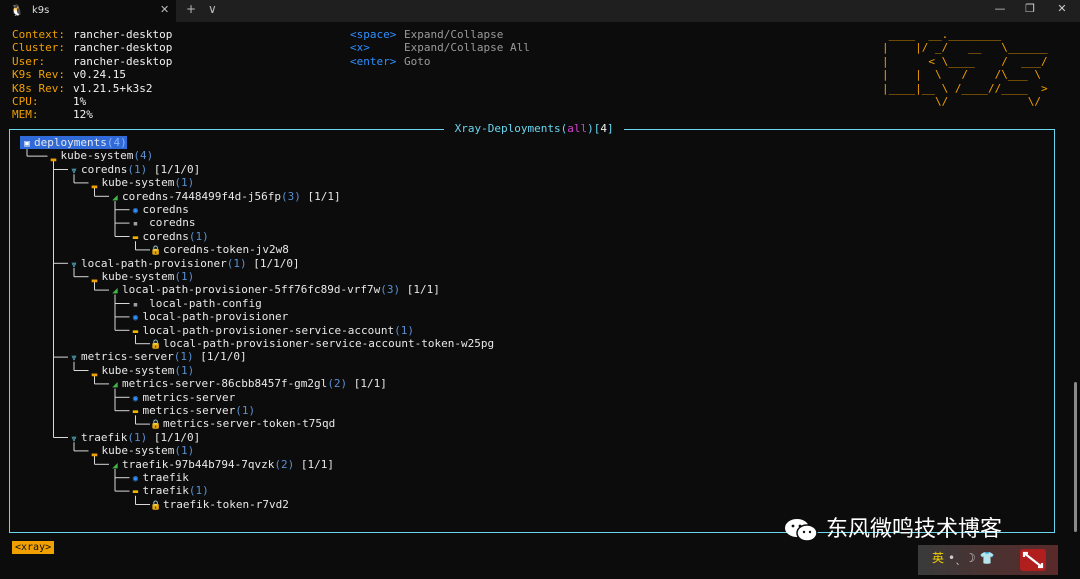  I want to click on panel-title-mid: )[, so click(594, 128).